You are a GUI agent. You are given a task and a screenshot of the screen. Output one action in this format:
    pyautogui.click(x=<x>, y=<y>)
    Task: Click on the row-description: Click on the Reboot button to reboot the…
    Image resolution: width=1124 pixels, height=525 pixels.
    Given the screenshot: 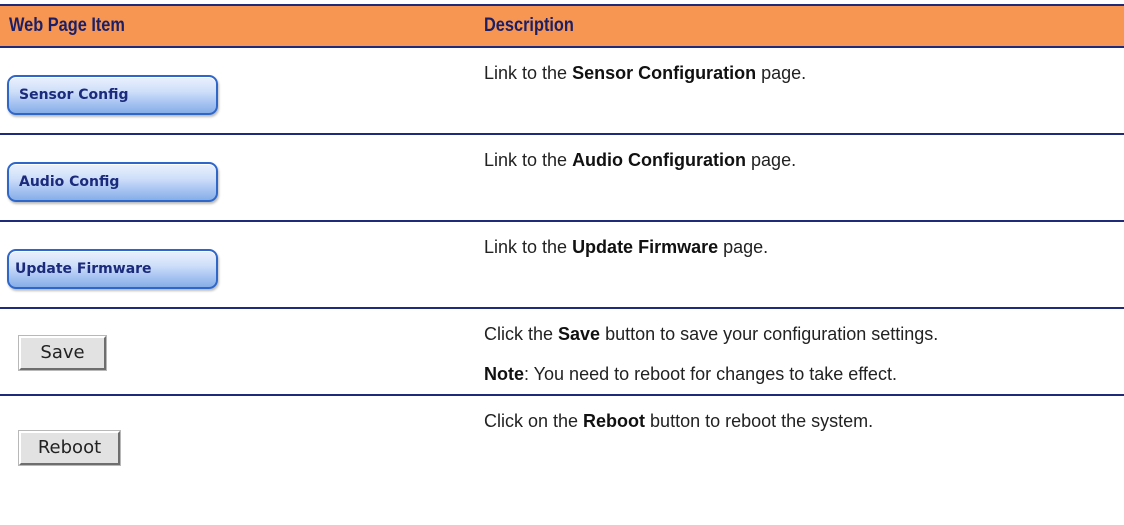 What is the action you would take?
    pyautogui.click(x=678, y=421)
    